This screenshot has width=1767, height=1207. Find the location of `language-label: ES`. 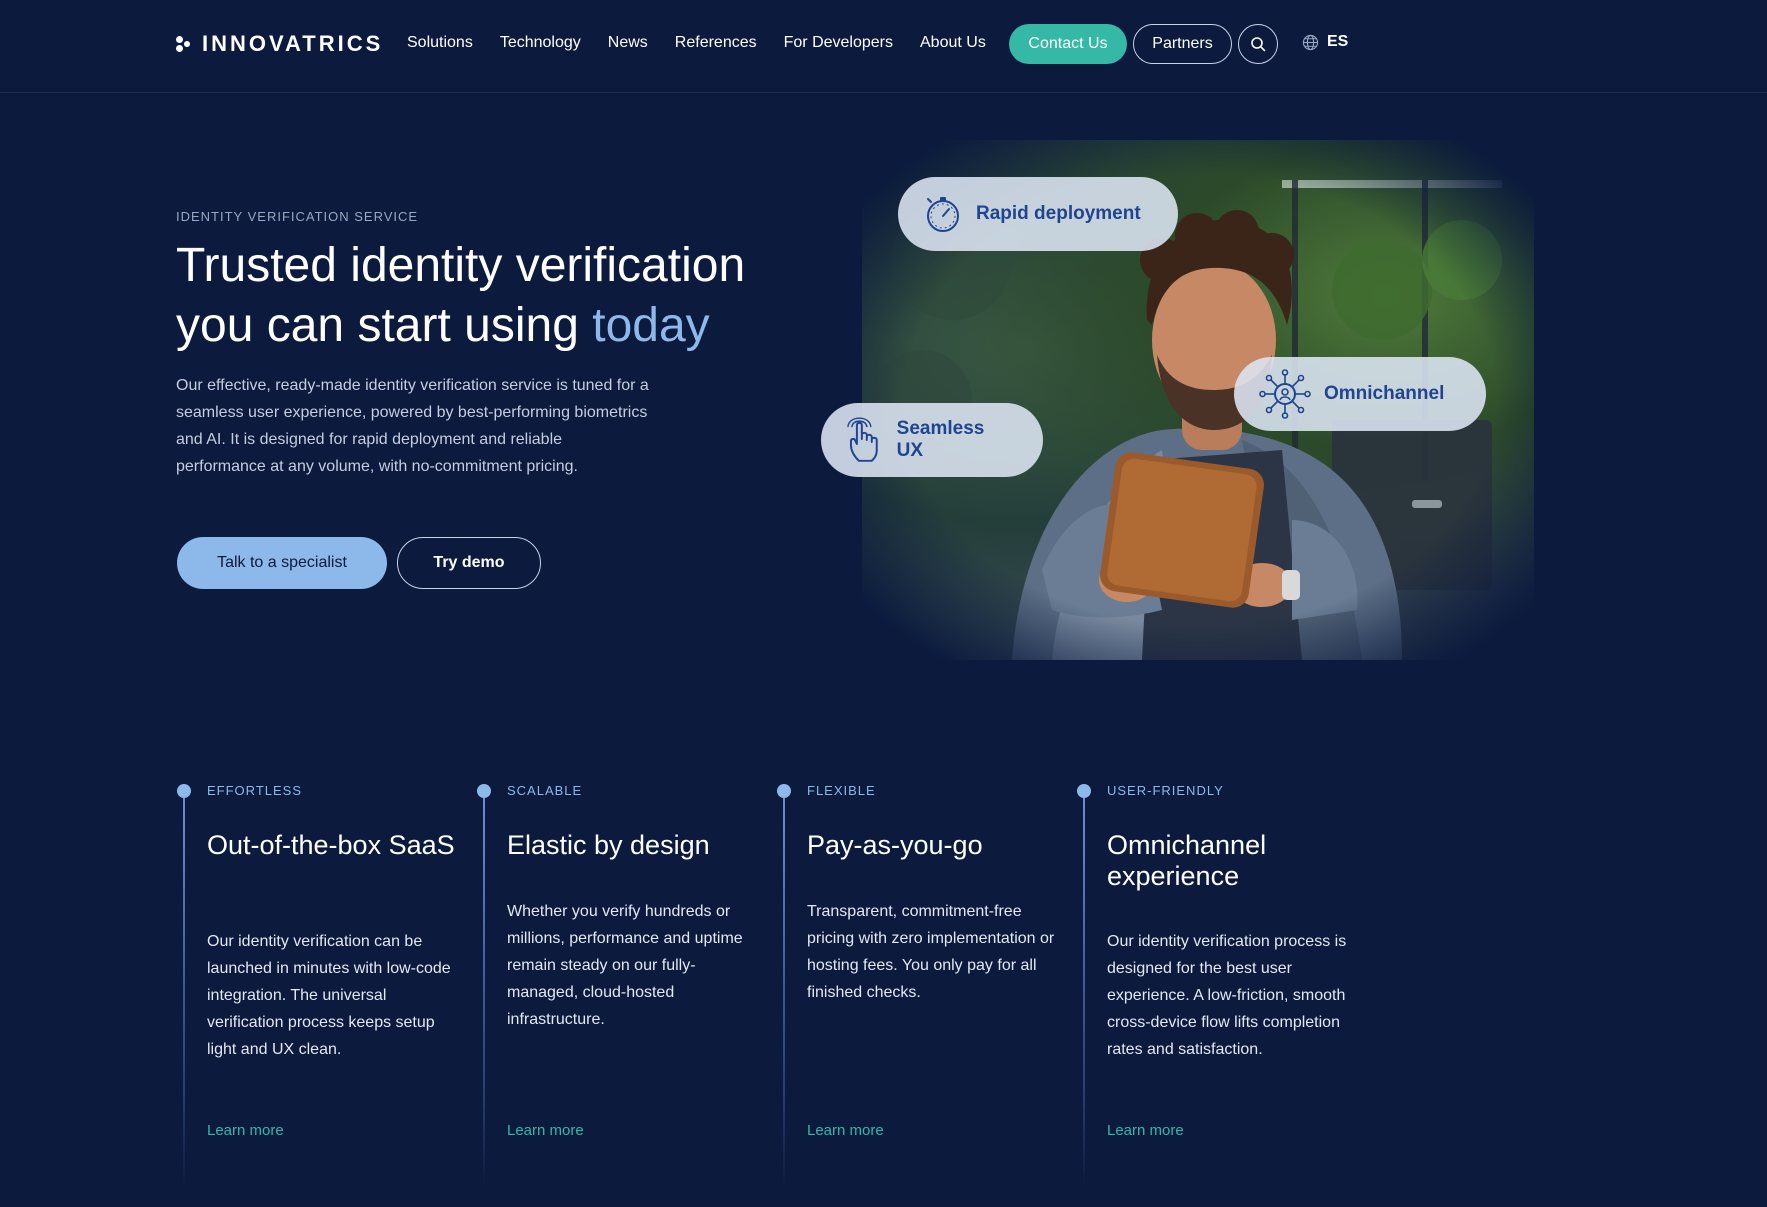

language-label: ES is located at coordinates (1338, 41).